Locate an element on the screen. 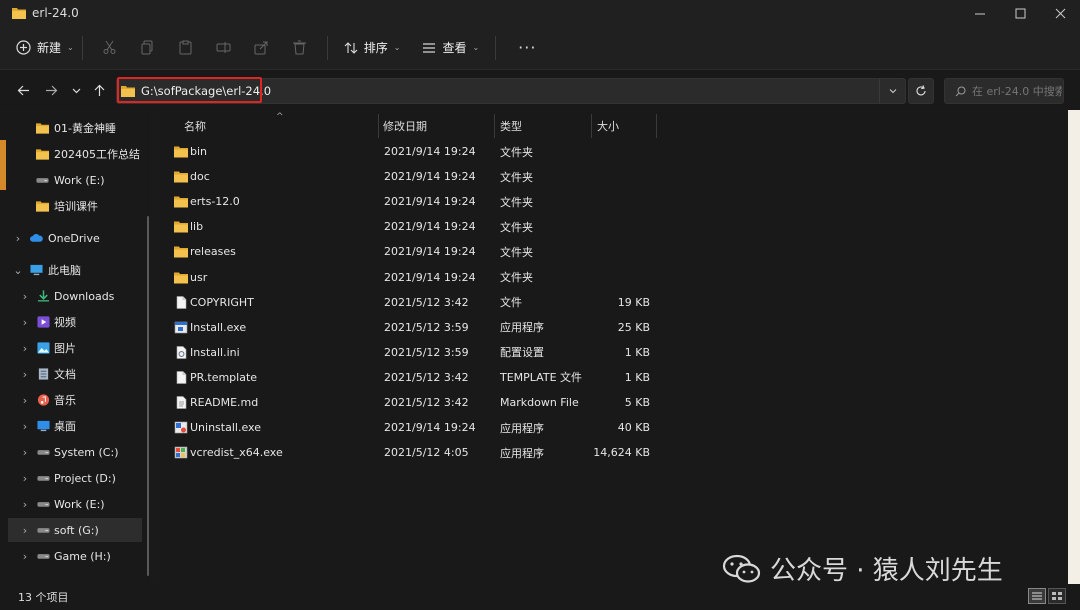 This screenshot has height=610, width=1080. file-row: README.md 2021/5/12 3:42 Markdown File 5 KB is located at coordinates (540, 402).